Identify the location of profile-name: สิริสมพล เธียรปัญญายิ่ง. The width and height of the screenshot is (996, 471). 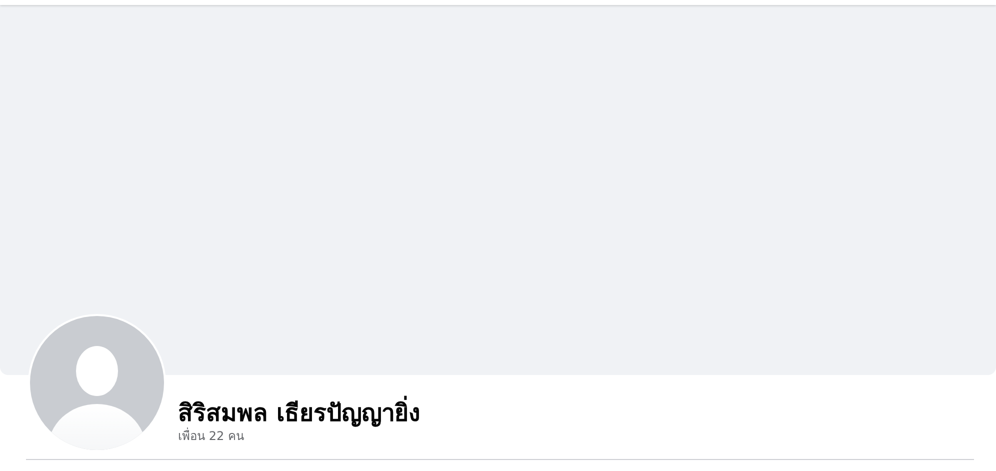
(299, 413).